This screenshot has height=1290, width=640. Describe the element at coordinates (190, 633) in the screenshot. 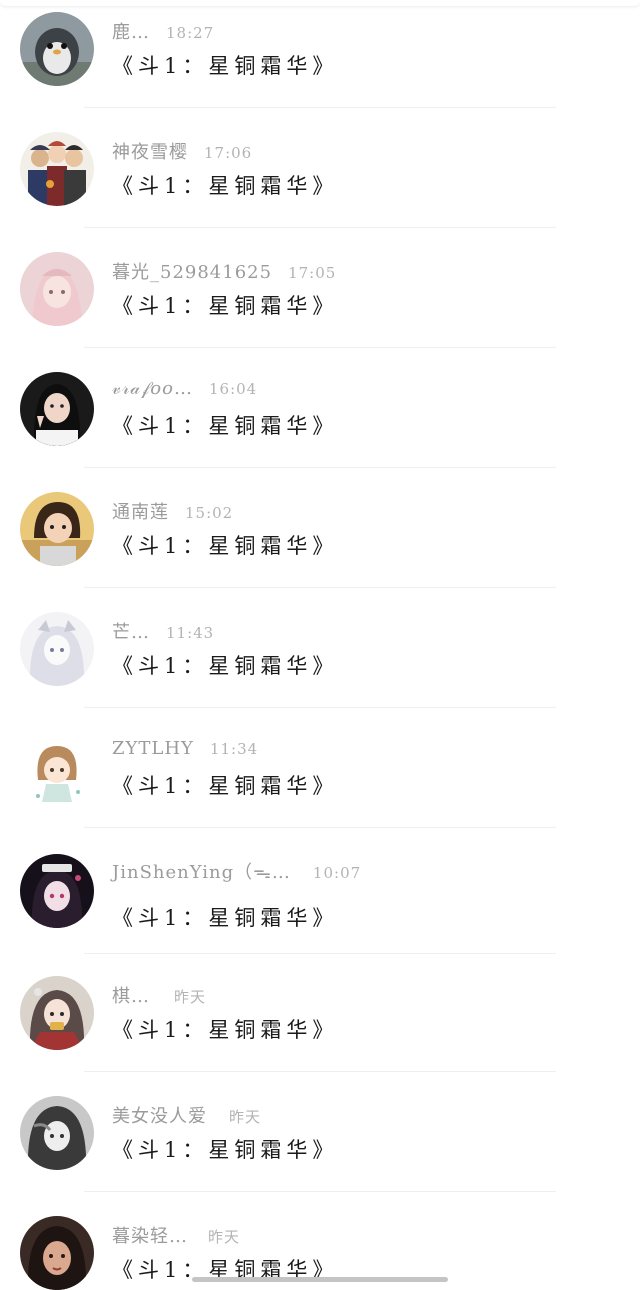

I see `timestamp: 11:43` at that location.